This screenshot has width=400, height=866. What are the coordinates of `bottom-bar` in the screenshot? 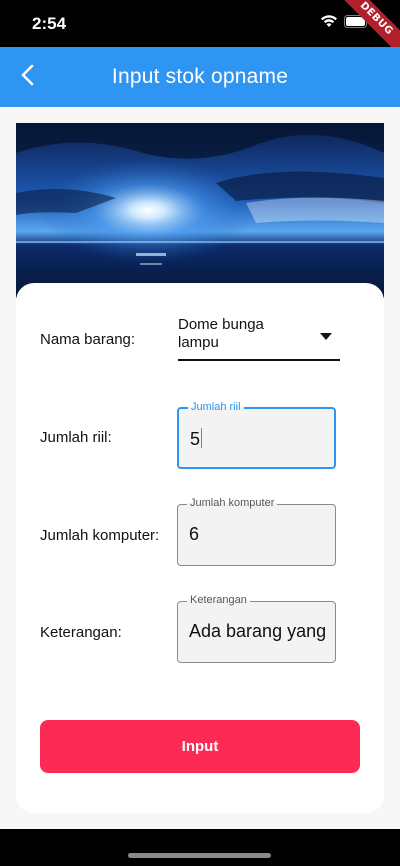 It's located at (200, 847).